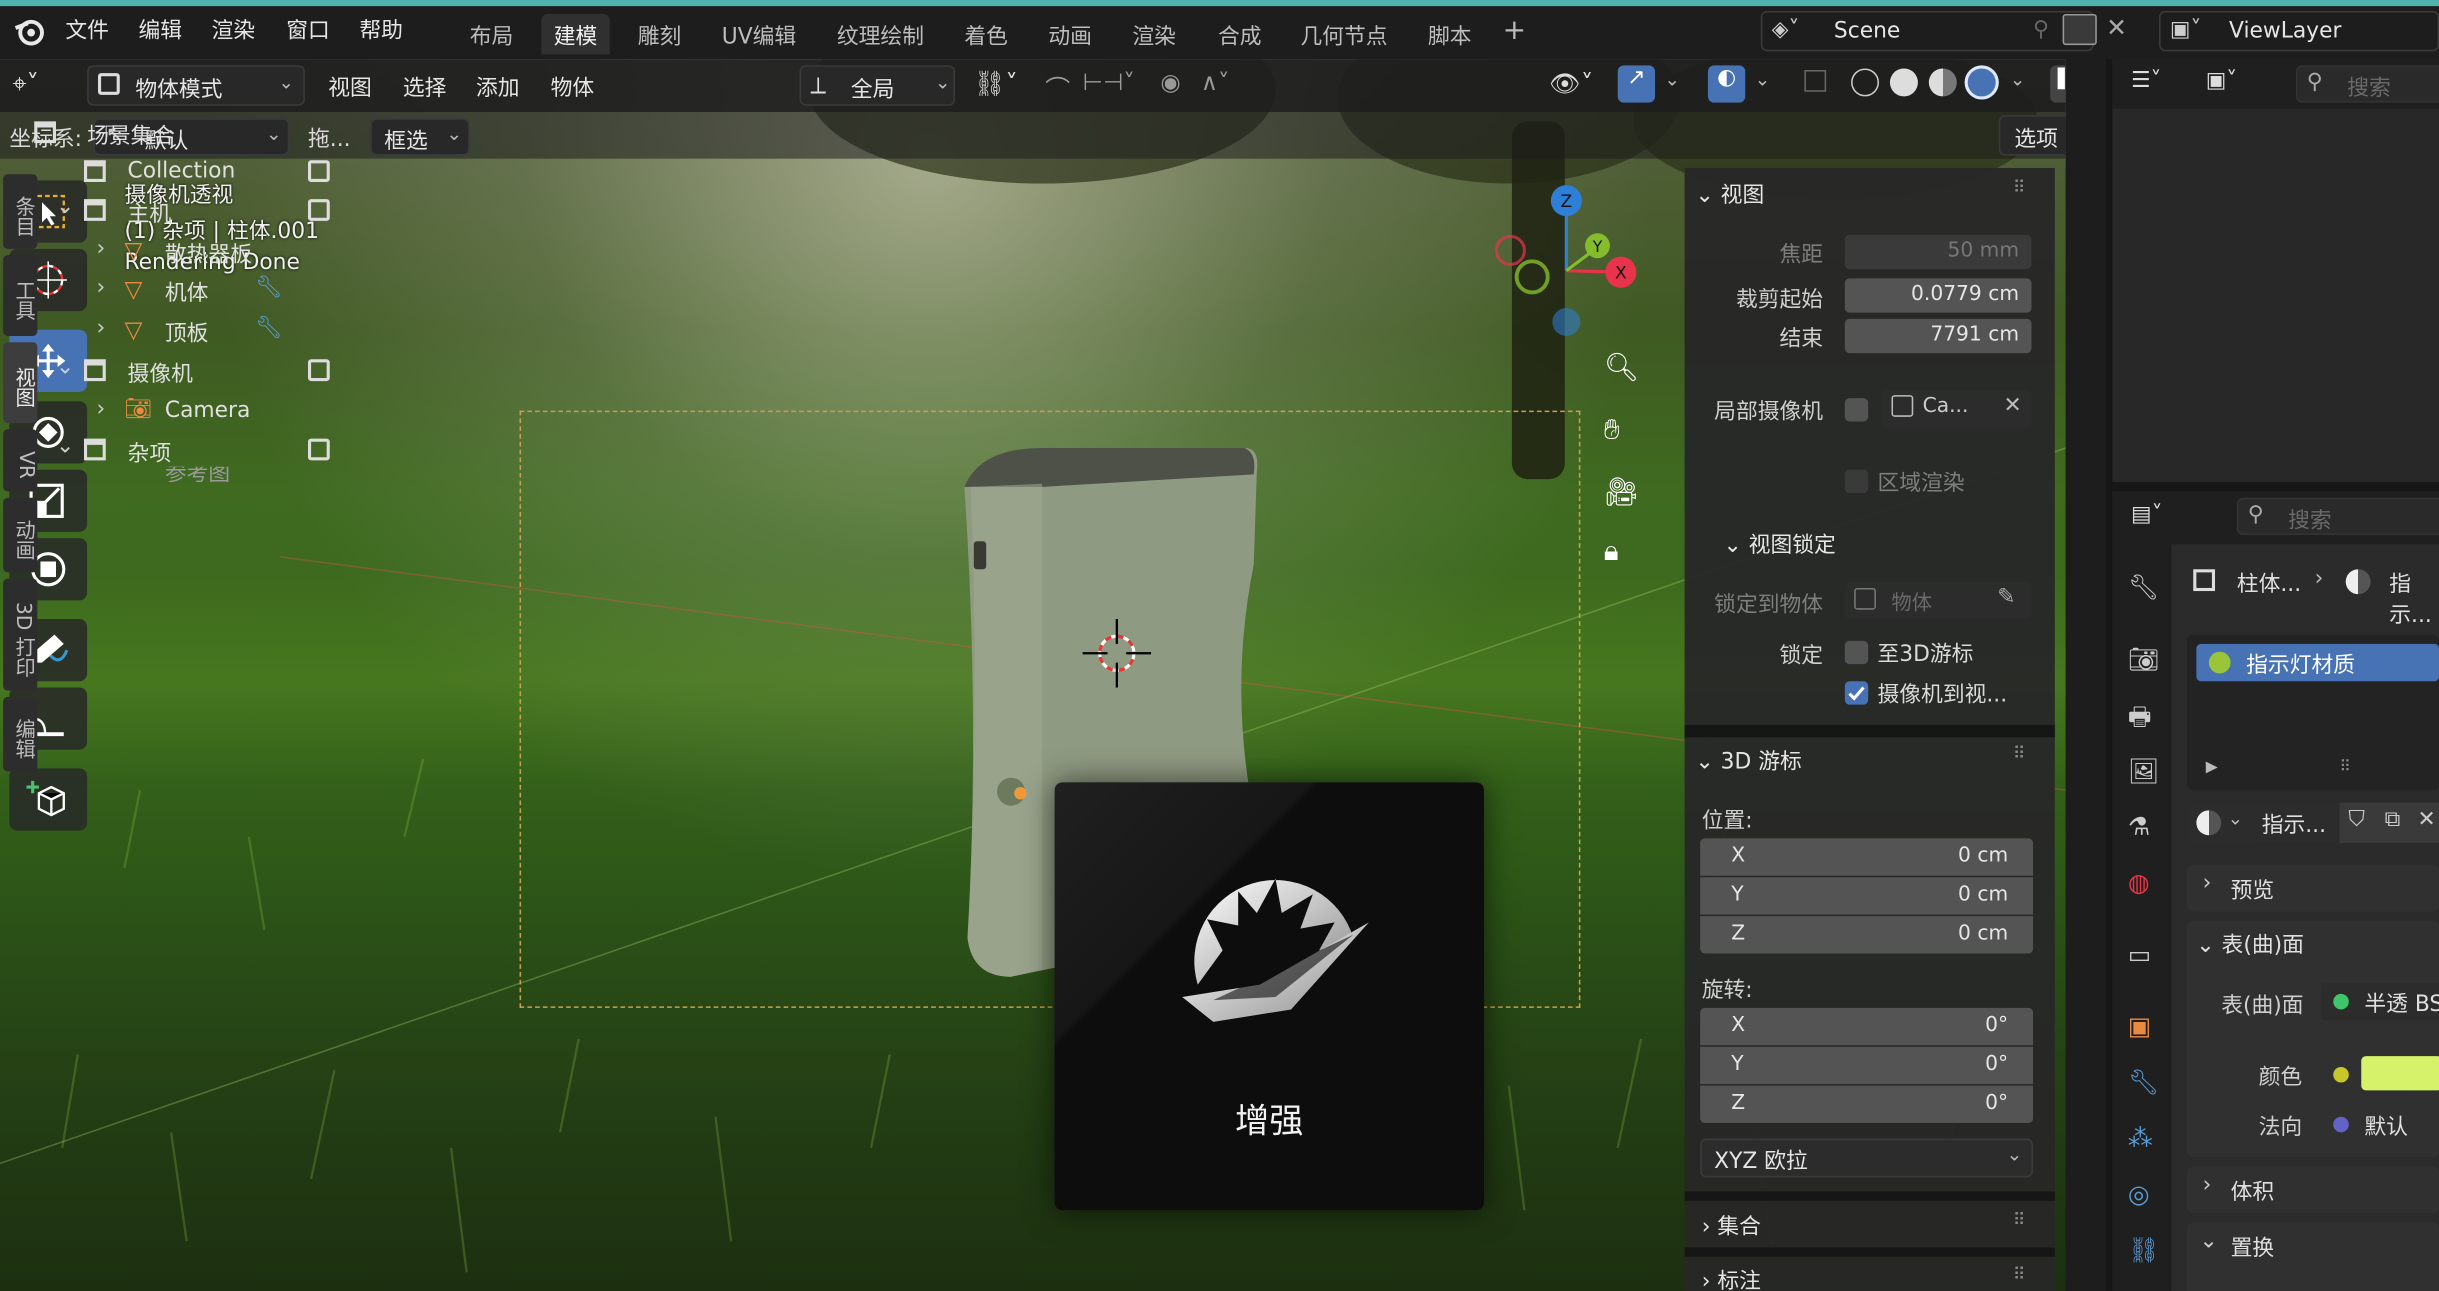 The width and height of the screenshot is (2439, 1291). What do you see at coordinates (2144, 1082) in the screenshot?
I see `modifier-tab-icon: 🔧︎` at bounding box center [2144, 1082].